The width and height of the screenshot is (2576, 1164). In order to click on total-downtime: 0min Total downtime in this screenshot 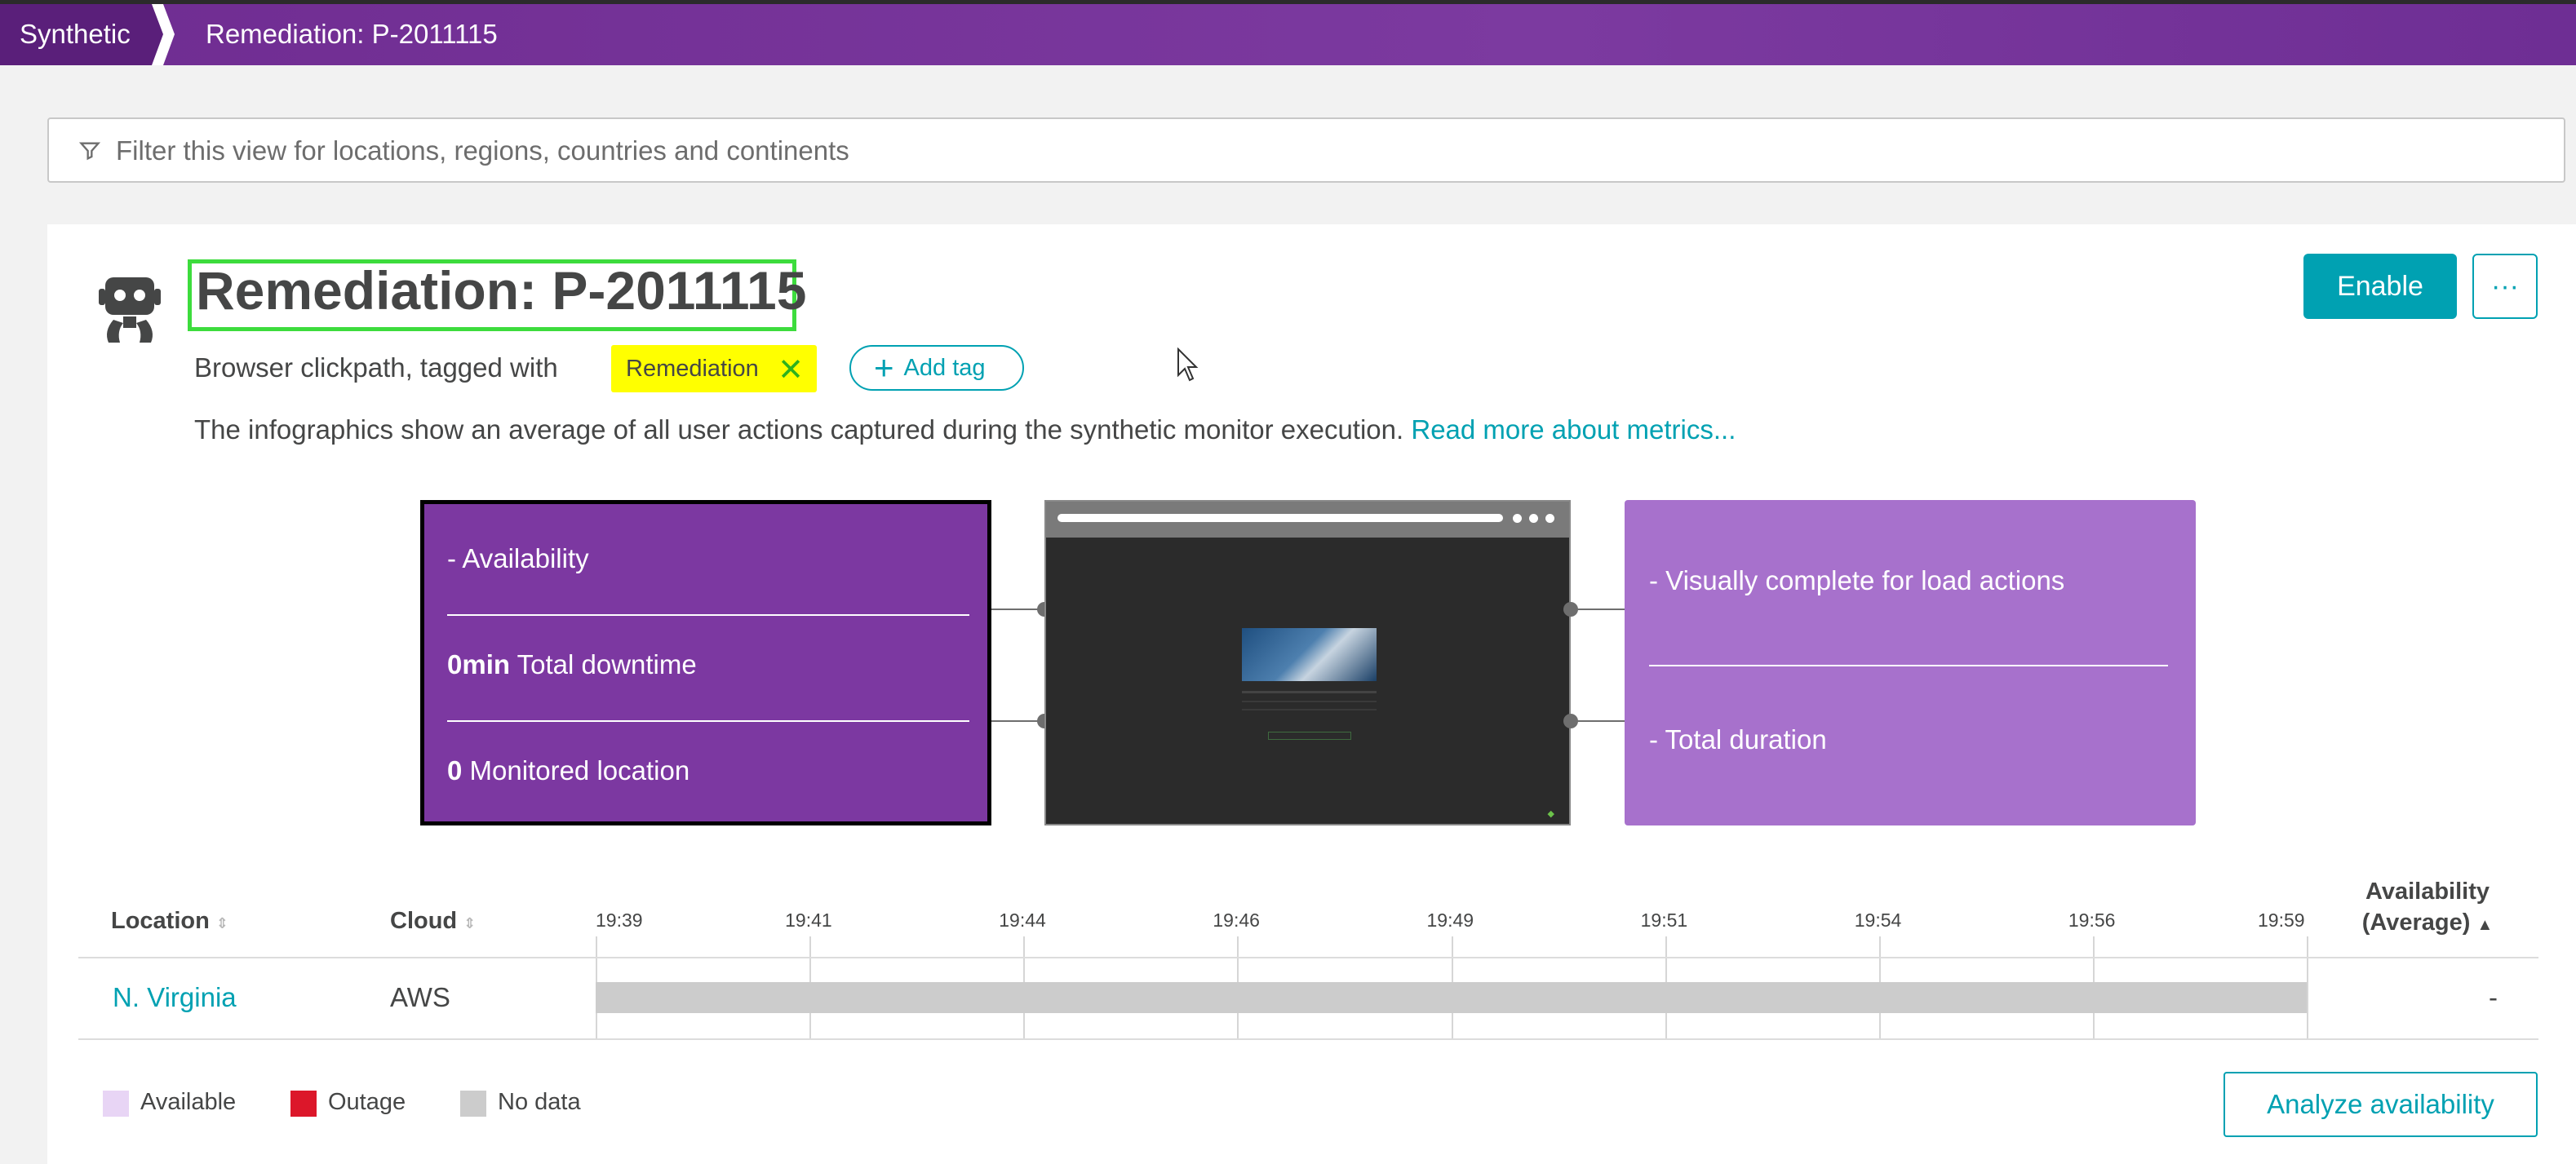, I will do `click(572, 664)`.